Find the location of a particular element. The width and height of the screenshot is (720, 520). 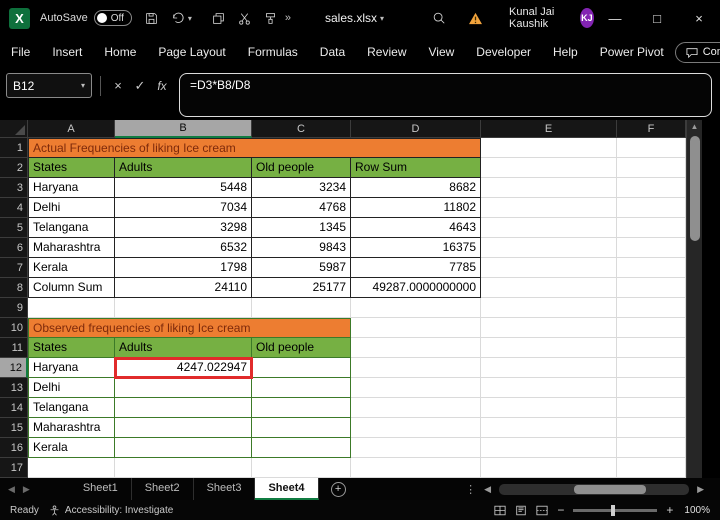

cell-E8 is located at coordinates (549, 288).